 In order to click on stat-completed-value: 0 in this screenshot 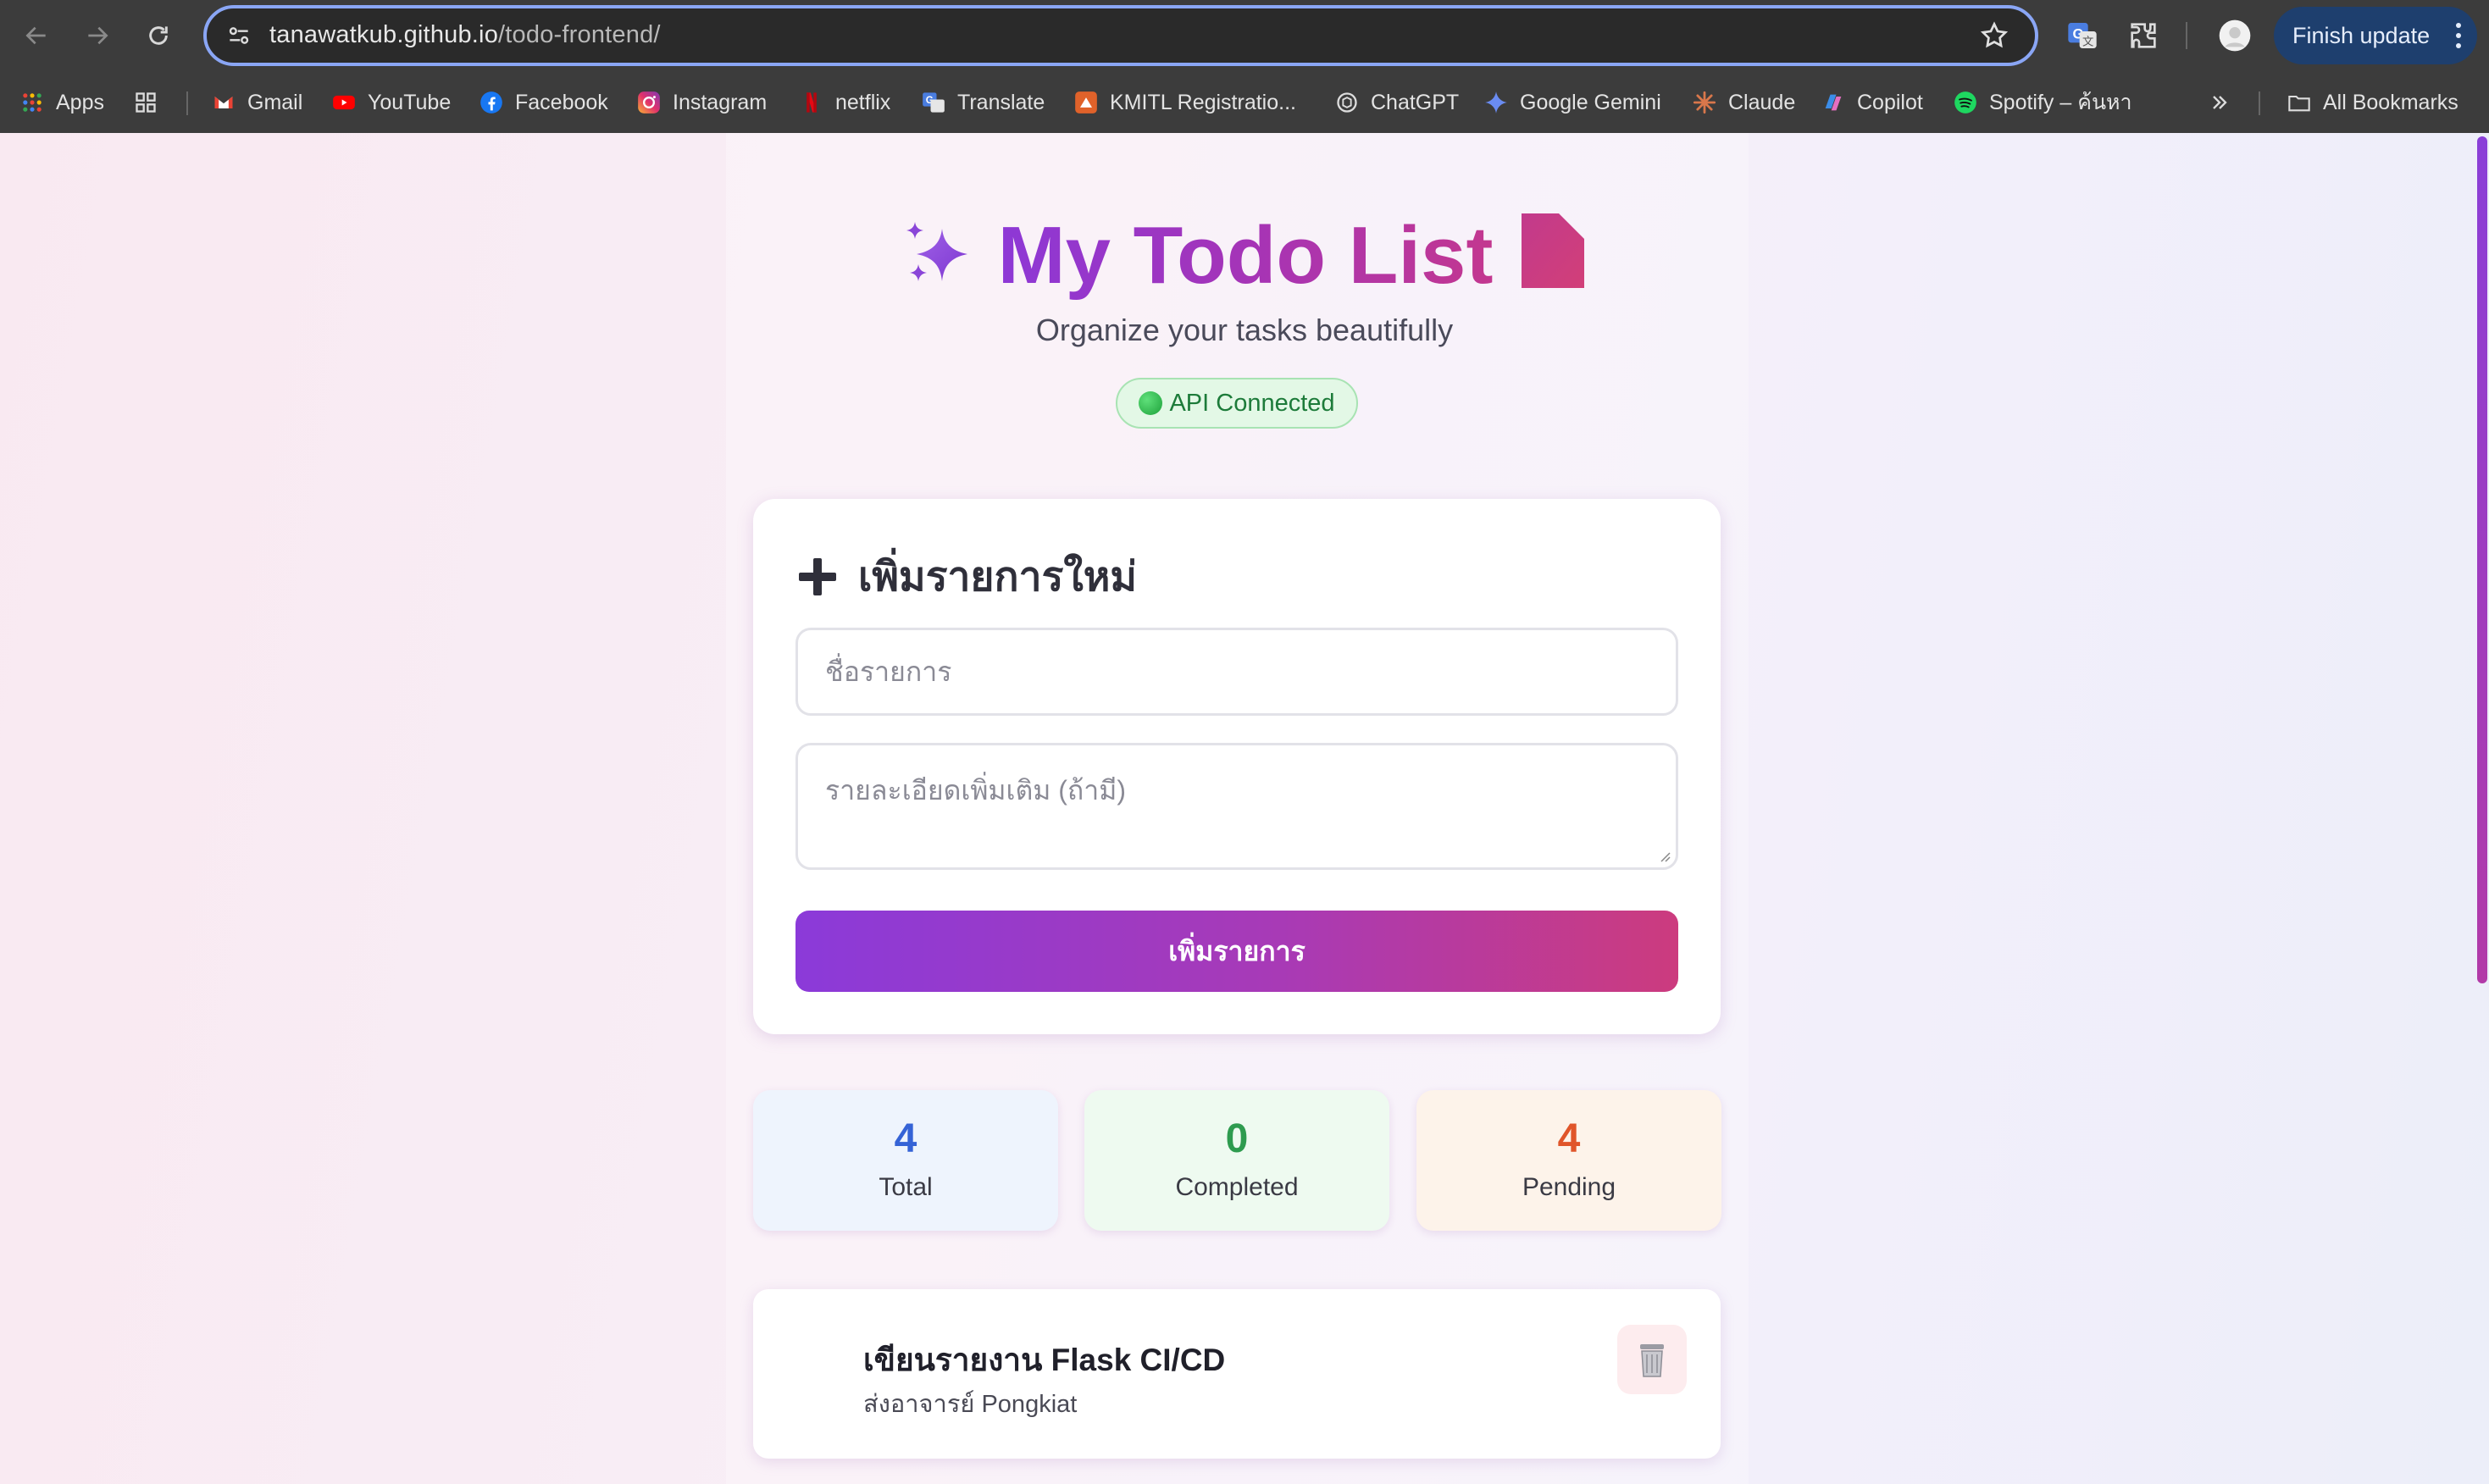, I will do `click(1237, 1138)`.